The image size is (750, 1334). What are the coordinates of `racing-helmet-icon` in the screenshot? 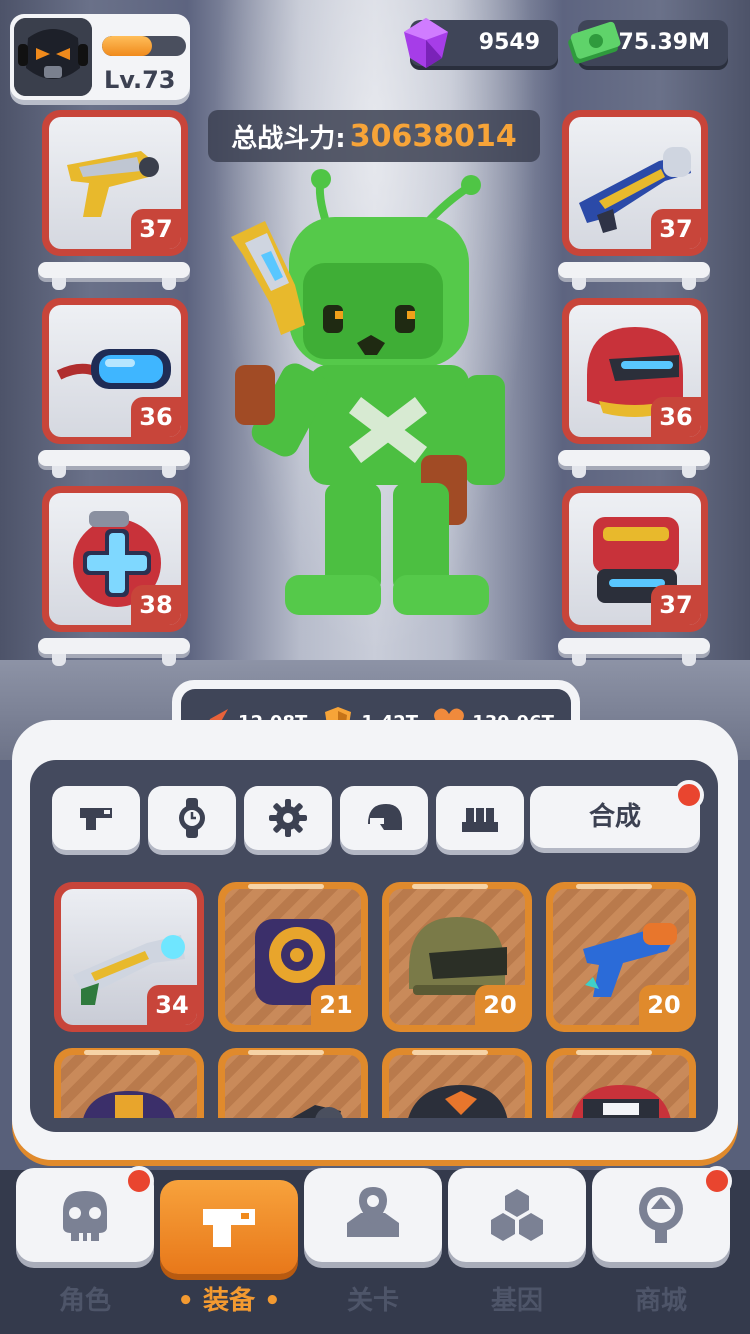 It's located at (621, 1101).